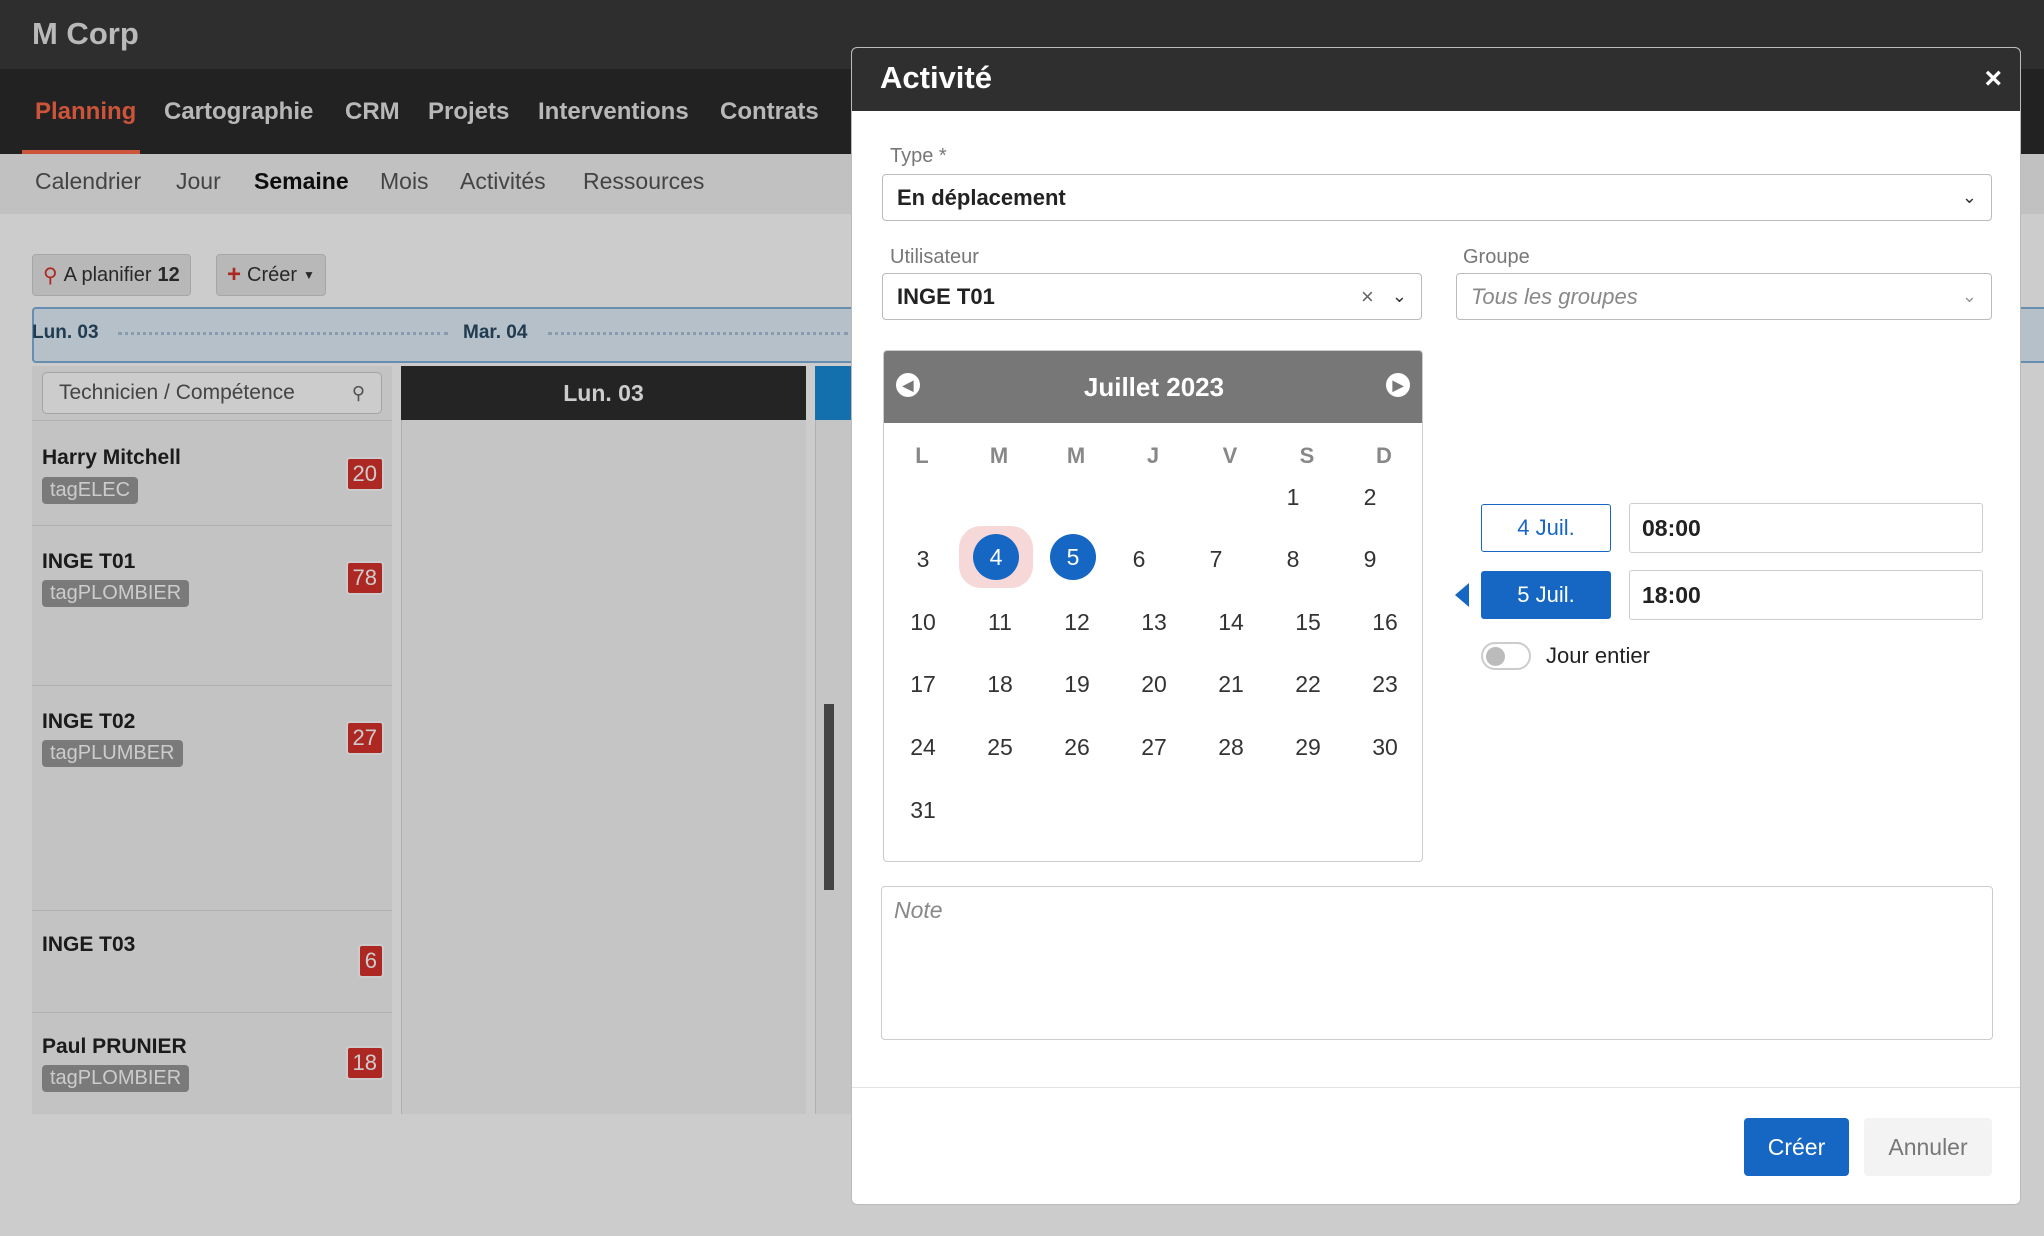  Describe the element at coordinates (1231, 684) in the screenshot. I see `calendar-day: 21` at that location.